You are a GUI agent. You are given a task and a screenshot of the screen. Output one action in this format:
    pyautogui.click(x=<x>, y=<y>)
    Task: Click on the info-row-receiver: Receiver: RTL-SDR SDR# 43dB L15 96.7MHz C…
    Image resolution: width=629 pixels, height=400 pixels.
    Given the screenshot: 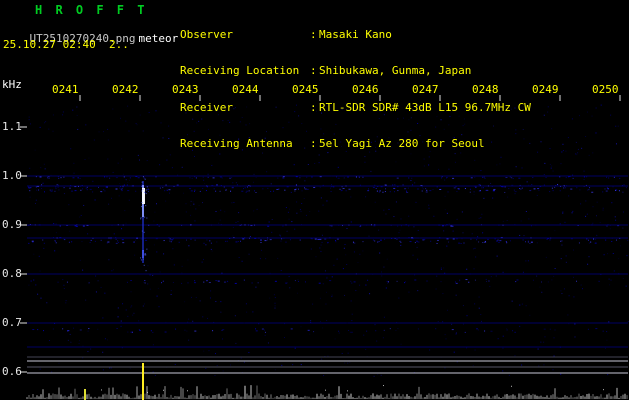 What is the action you would take?
    pyautogui.click(x=355, y=107)
    